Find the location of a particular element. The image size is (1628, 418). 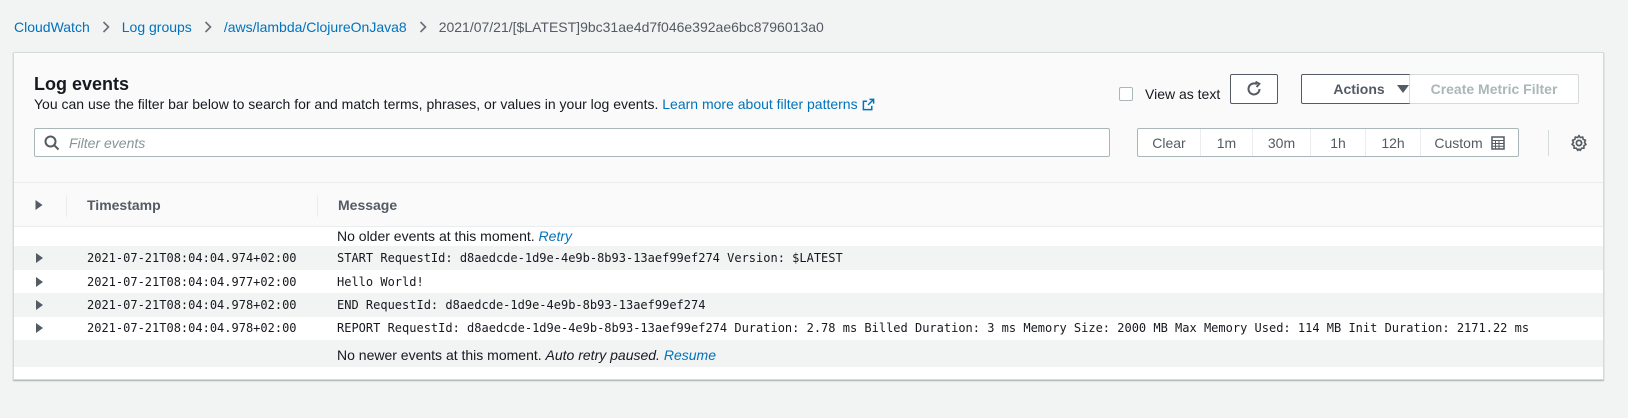

caret-down-icon is located at coordinates (1402, 89).